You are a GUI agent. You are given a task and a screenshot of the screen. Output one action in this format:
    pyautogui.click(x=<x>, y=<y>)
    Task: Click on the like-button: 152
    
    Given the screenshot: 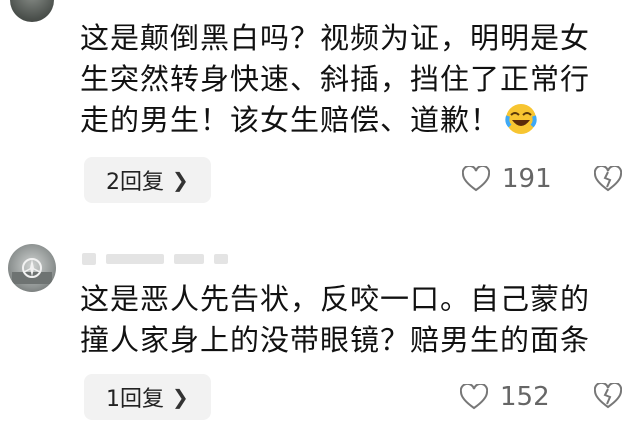 What is the action you would take?
    pyautogui.click(x=505, y=397)
    